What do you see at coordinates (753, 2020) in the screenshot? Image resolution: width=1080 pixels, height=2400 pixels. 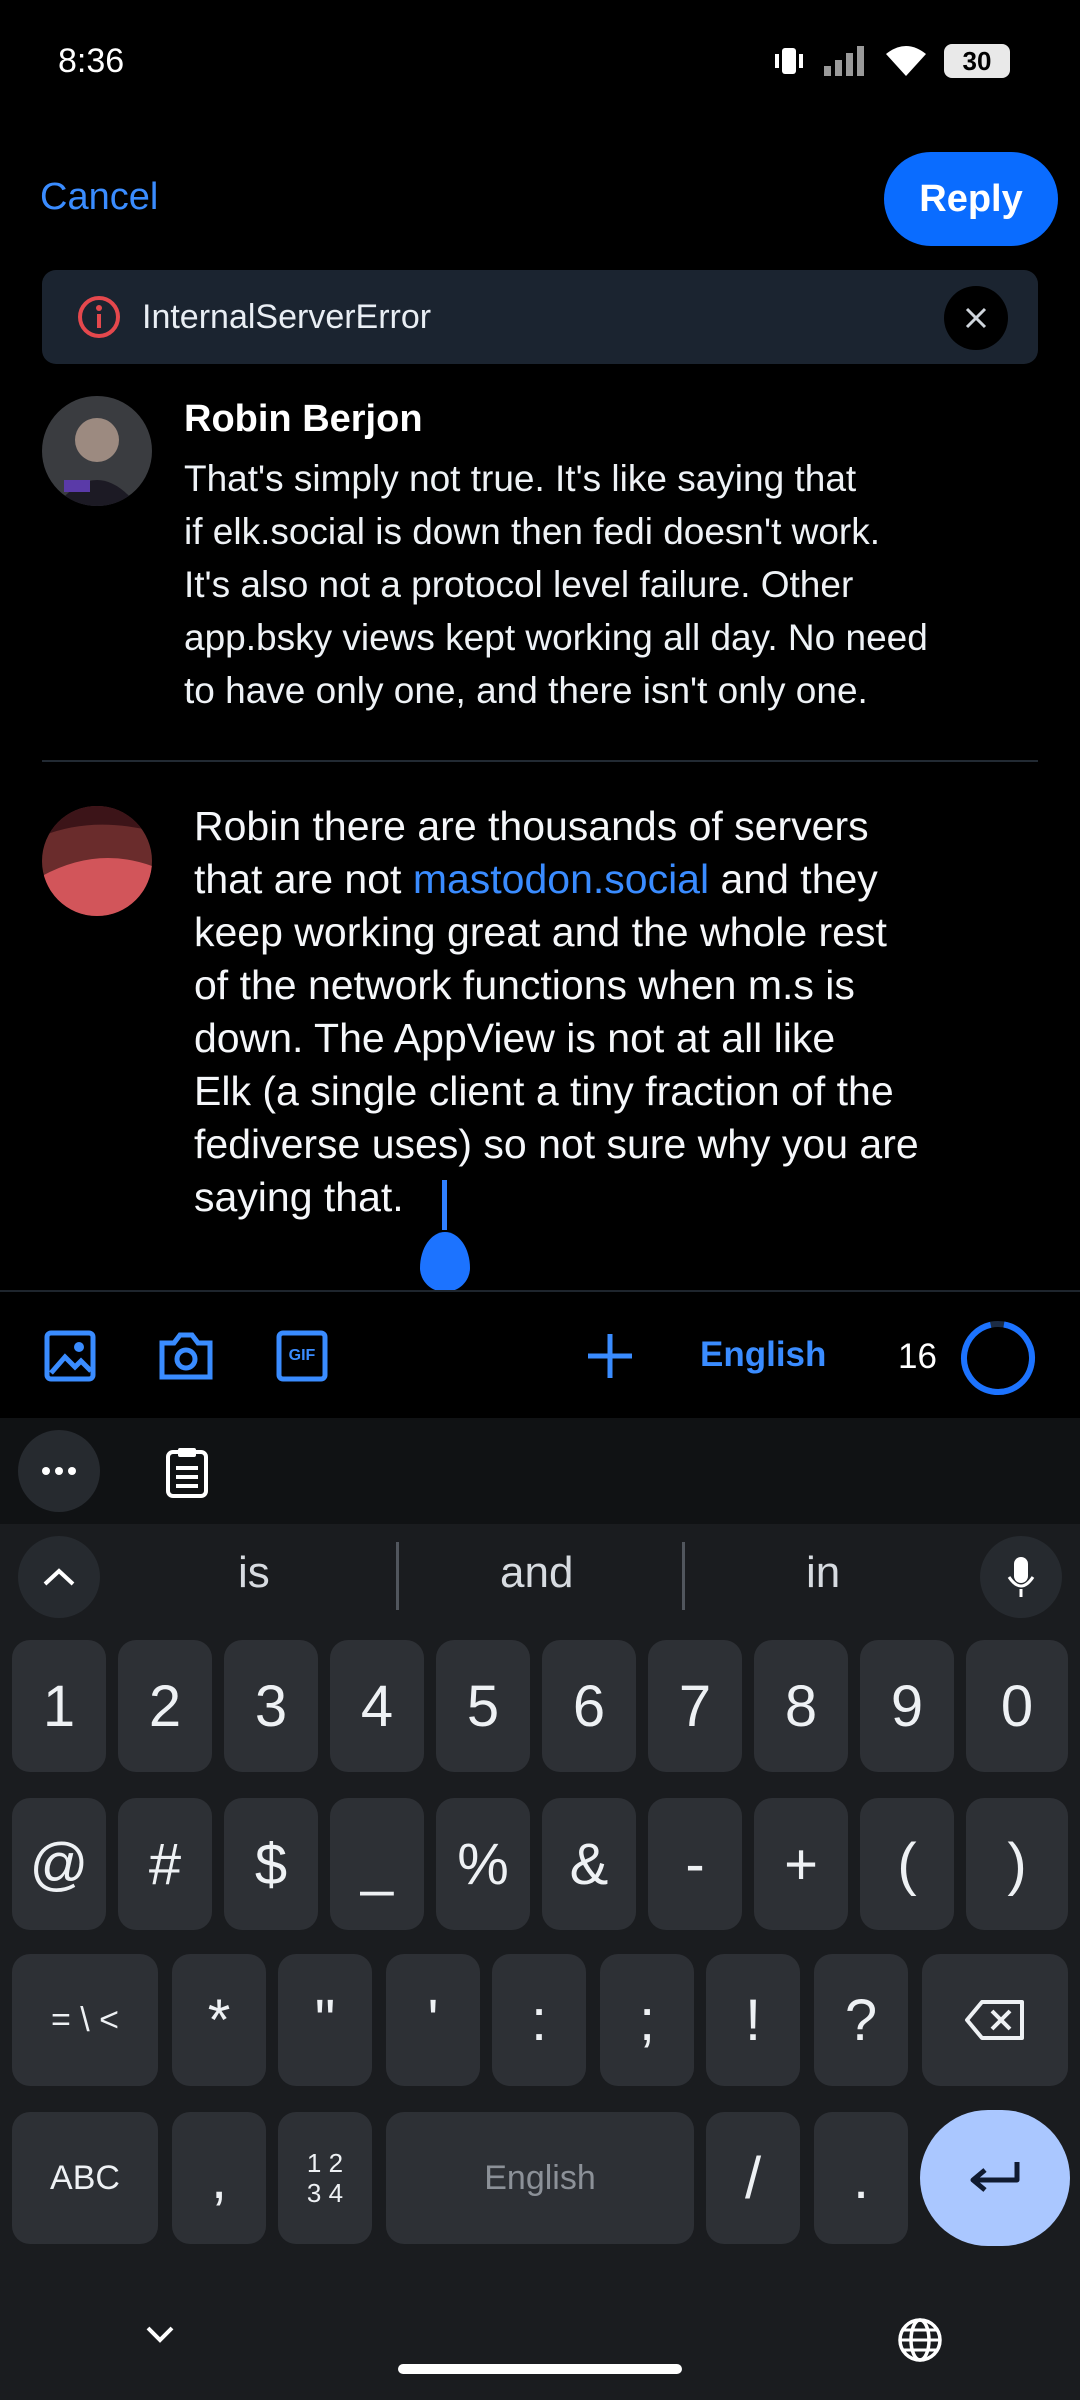 I see `key-exclamation: !` at bounding box center [753, 2020].